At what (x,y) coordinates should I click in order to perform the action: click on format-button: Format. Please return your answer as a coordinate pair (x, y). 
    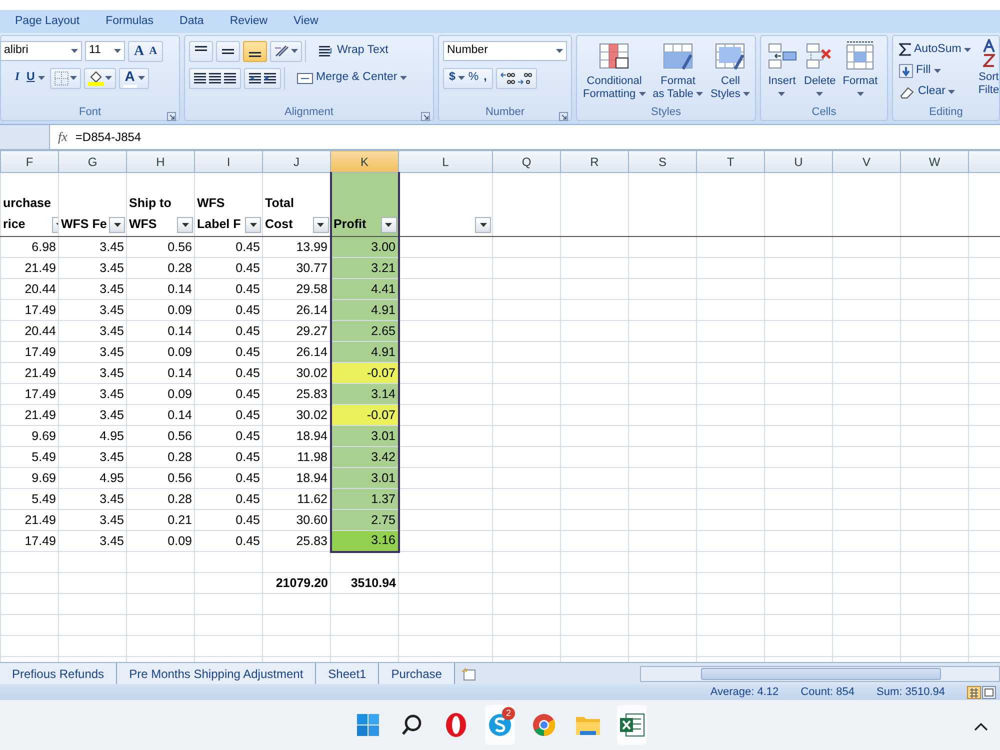
    Looking at the image, I should click on (860, 71).